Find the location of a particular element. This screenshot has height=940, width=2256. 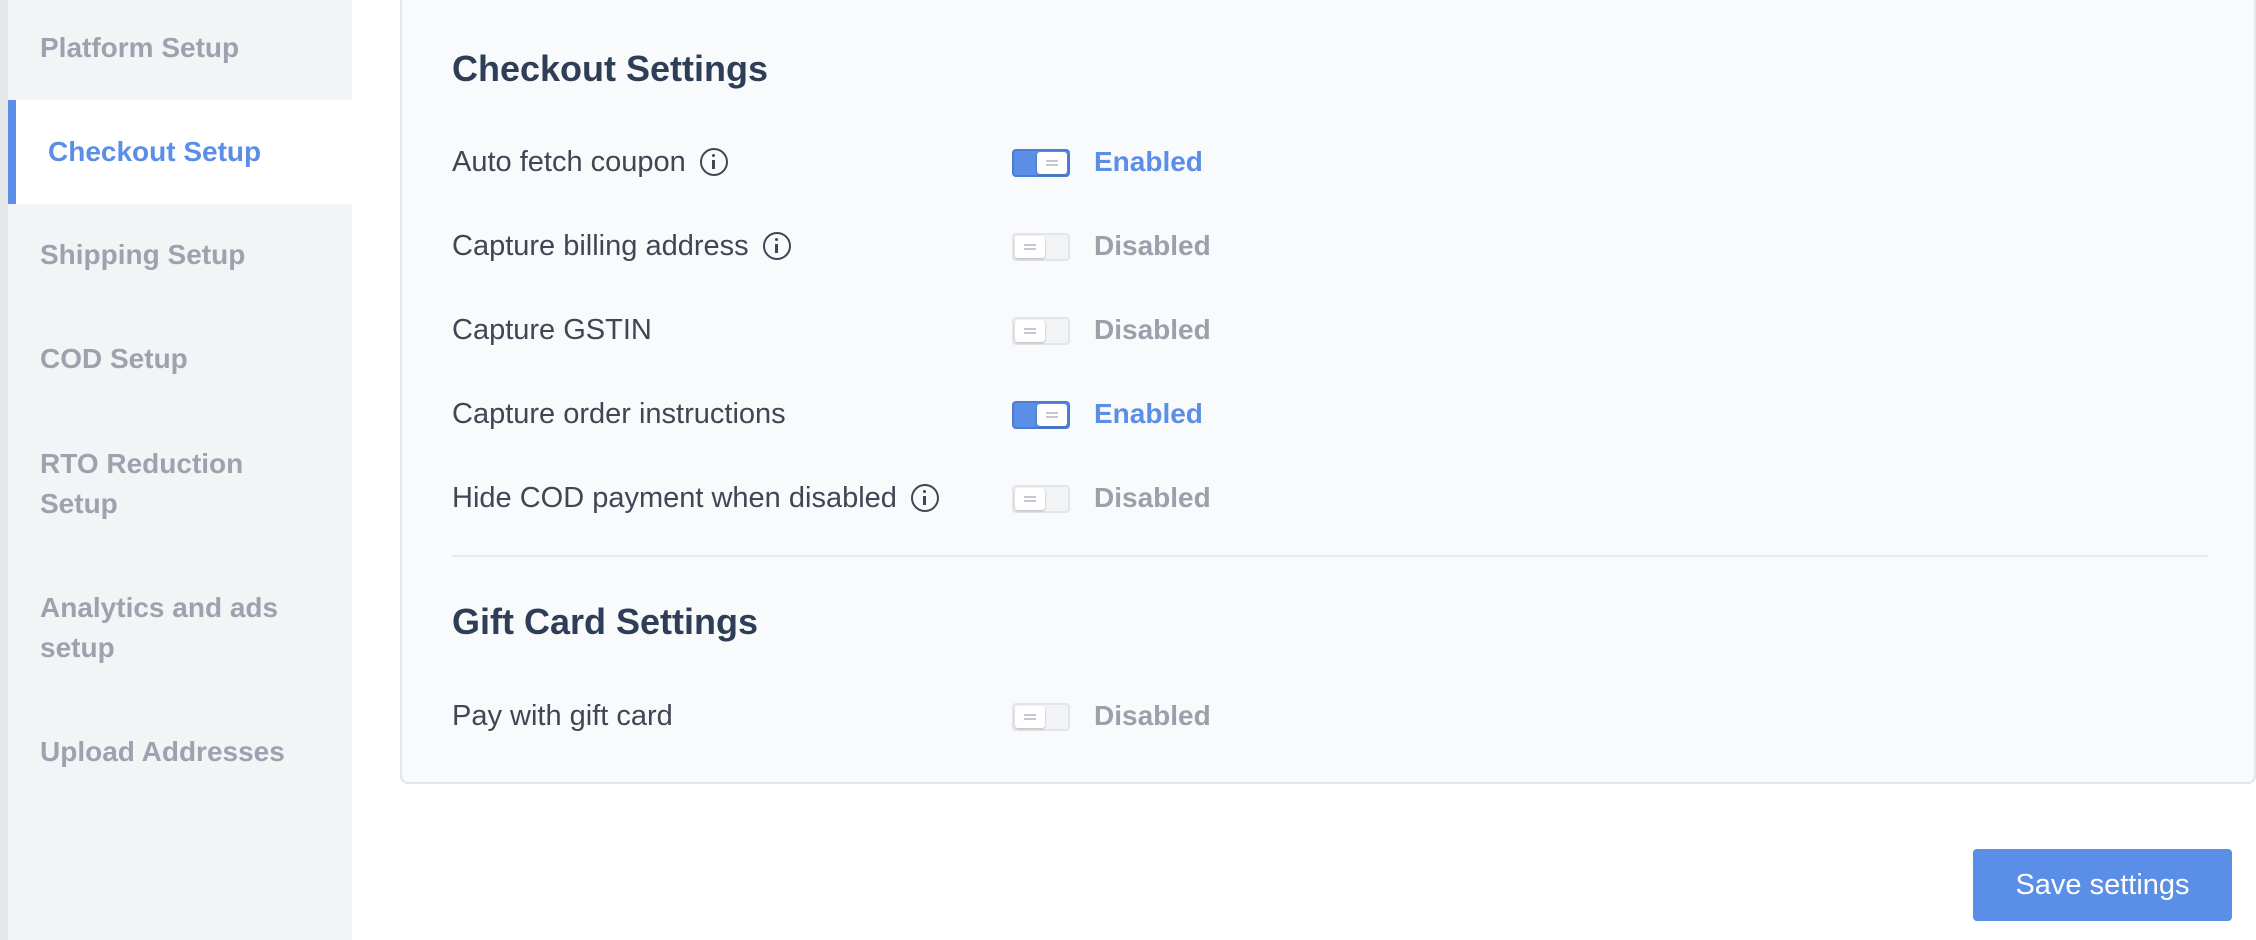

sidebar-item-analytics-and-ads-setup: Analytics and ads setup is located at coordinates (180, 628).